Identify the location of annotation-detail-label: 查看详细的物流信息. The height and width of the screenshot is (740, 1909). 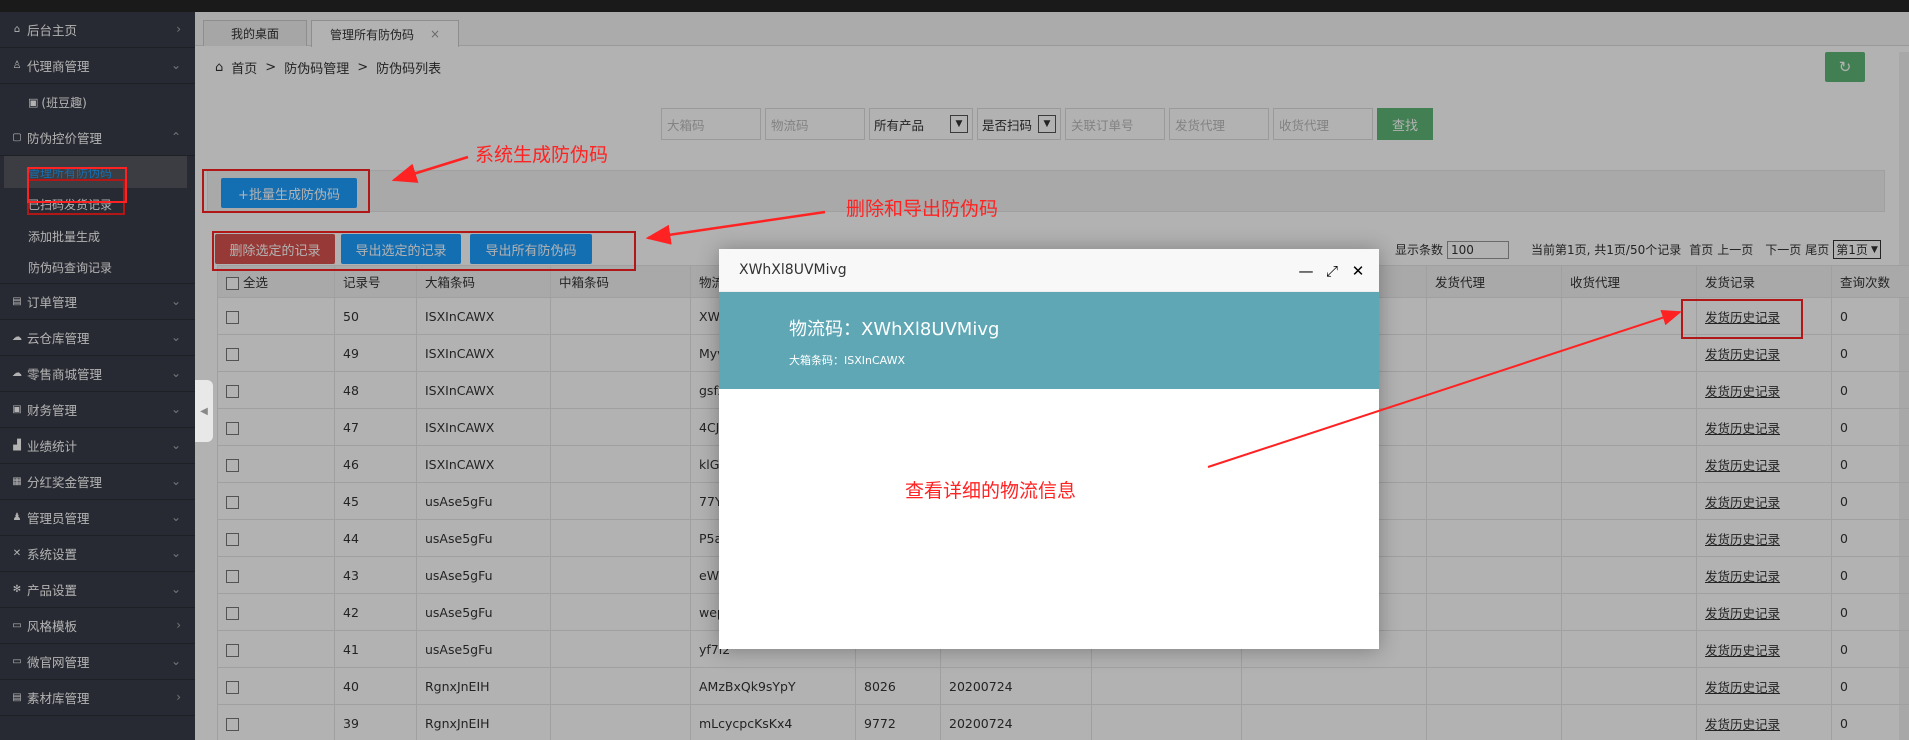
(991, 491).